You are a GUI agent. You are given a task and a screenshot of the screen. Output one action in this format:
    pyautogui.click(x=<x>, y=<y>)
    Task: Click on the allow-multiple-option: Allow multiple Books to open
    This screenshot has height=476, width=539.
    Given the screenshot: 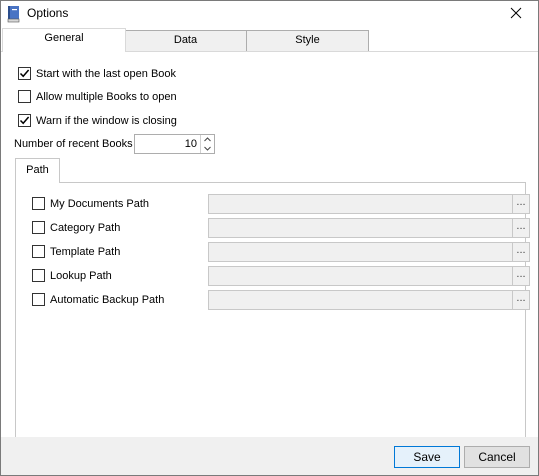 What is the action you would take?
    pyautogui.click(x=97, y=96)
    